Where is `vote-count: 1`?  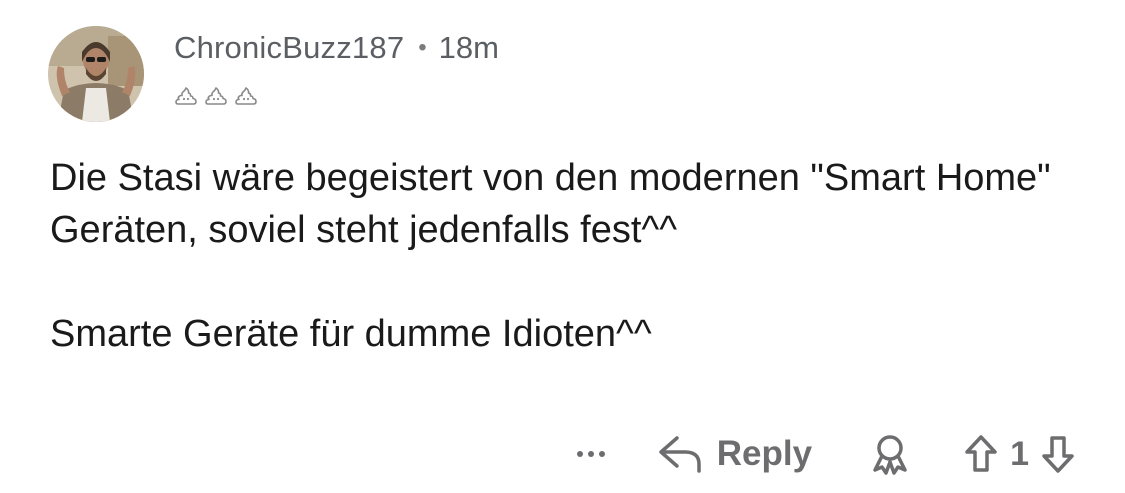 vote-count: 1 is located at coordinates (1019, 453).